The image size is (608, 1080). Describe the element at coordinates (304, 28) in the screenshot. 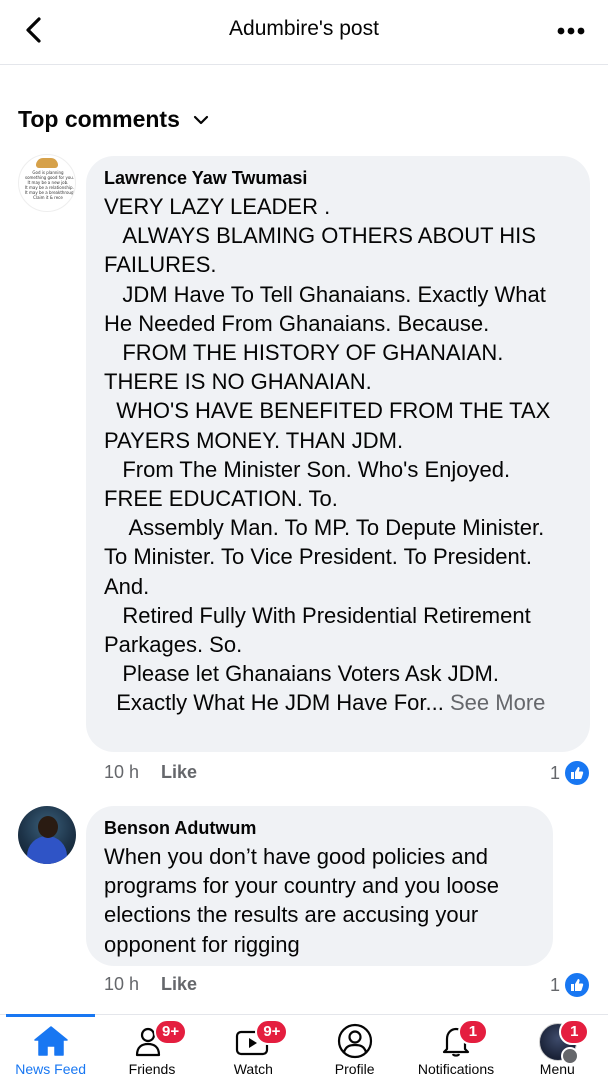

I see `page-title: Adumbire's post` at that location.